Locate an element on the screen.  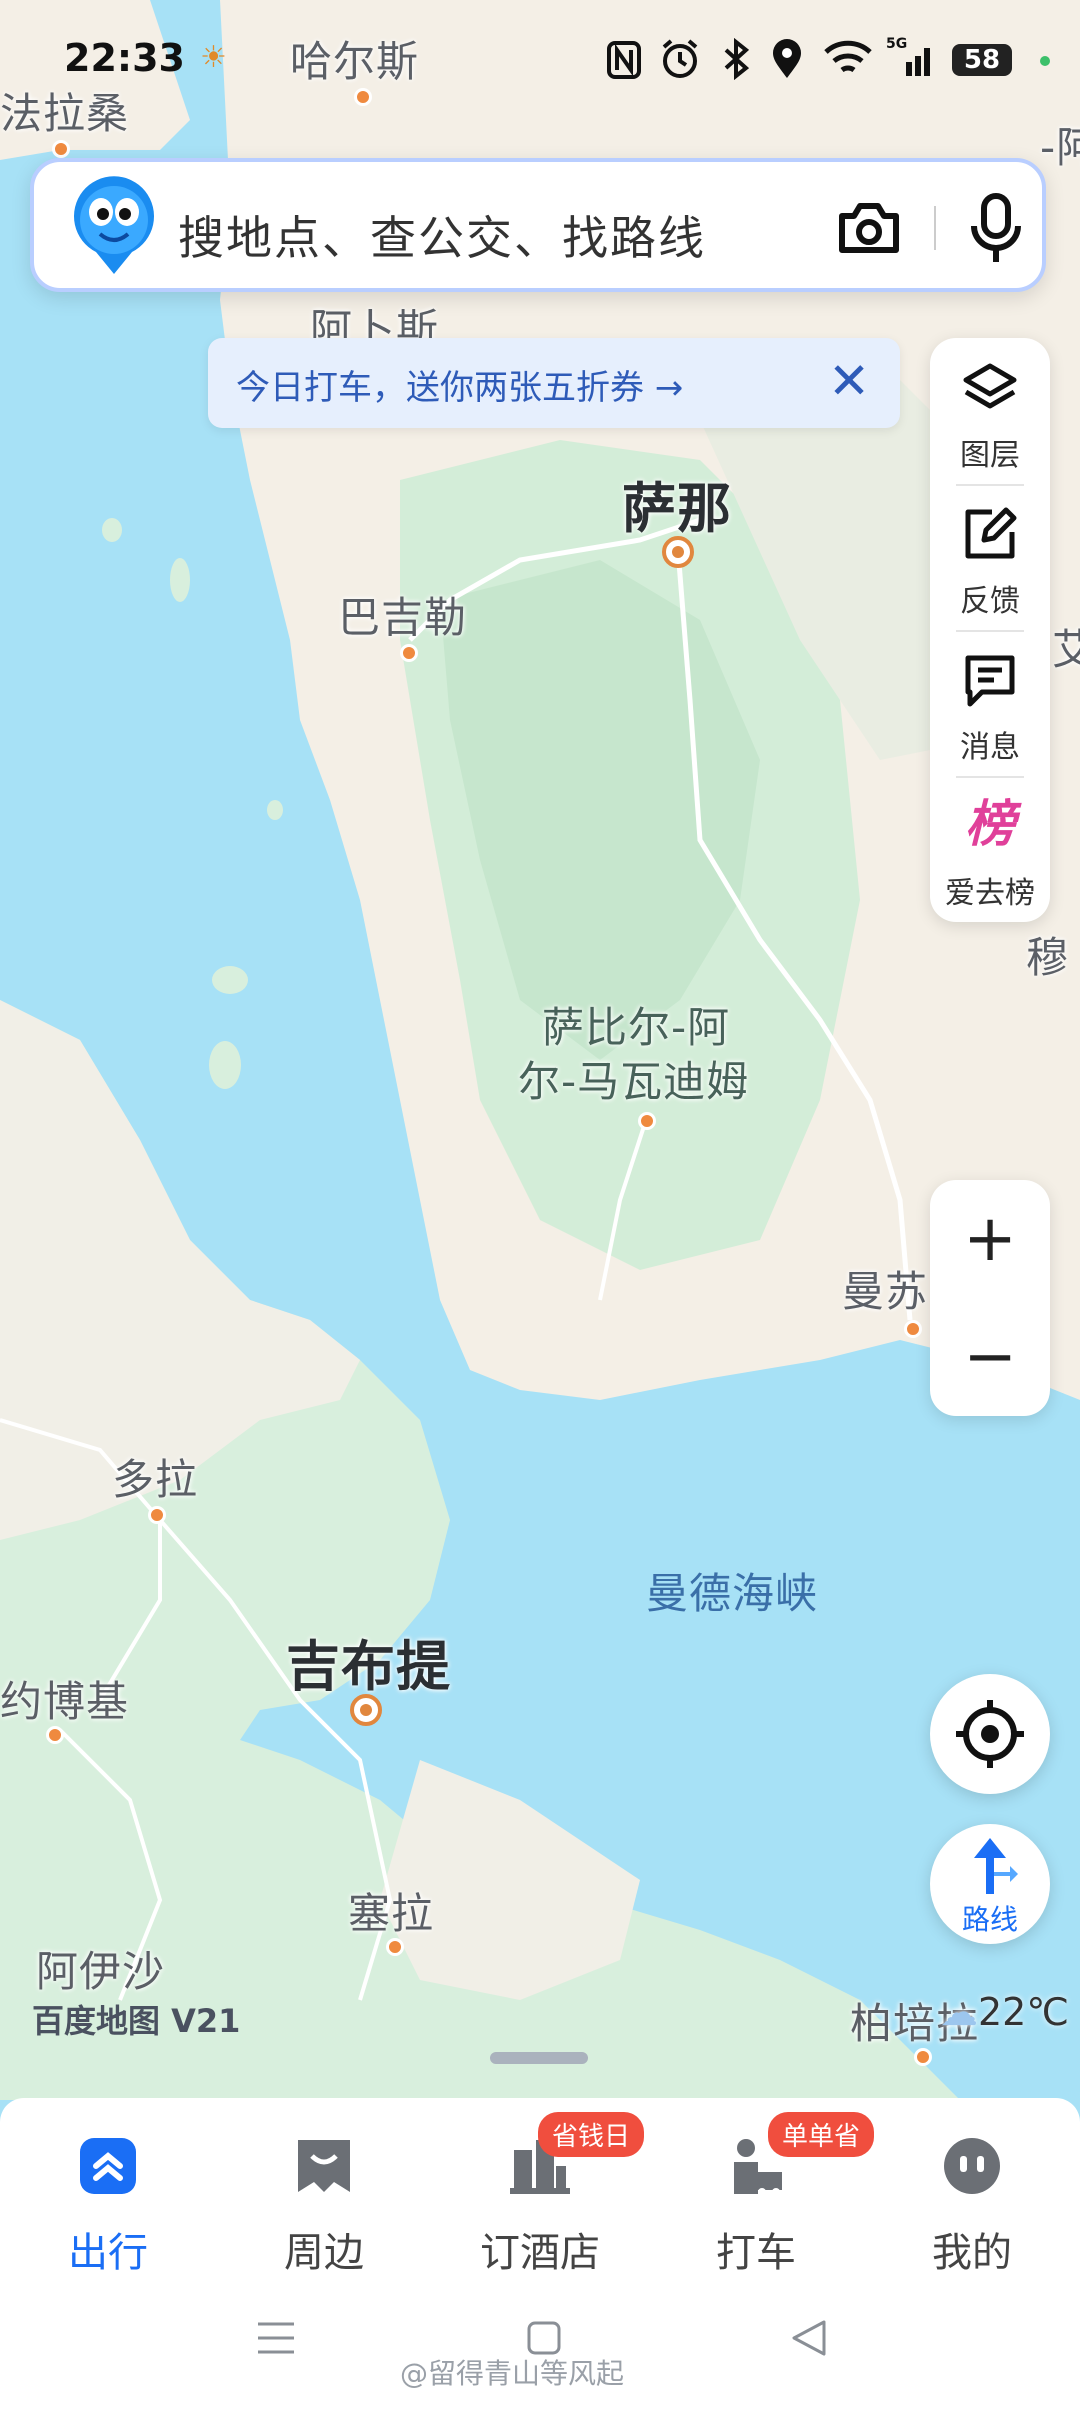
mascot-icon is located at coordinates (114, 225).